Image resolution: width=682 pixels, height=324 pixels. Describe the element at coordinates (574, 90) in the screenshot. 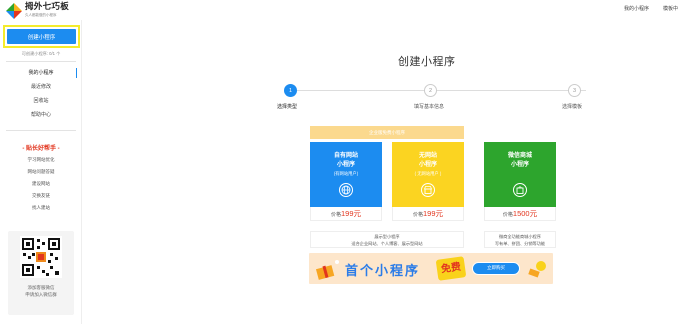

I see `step-circle-3: 3` at that location.